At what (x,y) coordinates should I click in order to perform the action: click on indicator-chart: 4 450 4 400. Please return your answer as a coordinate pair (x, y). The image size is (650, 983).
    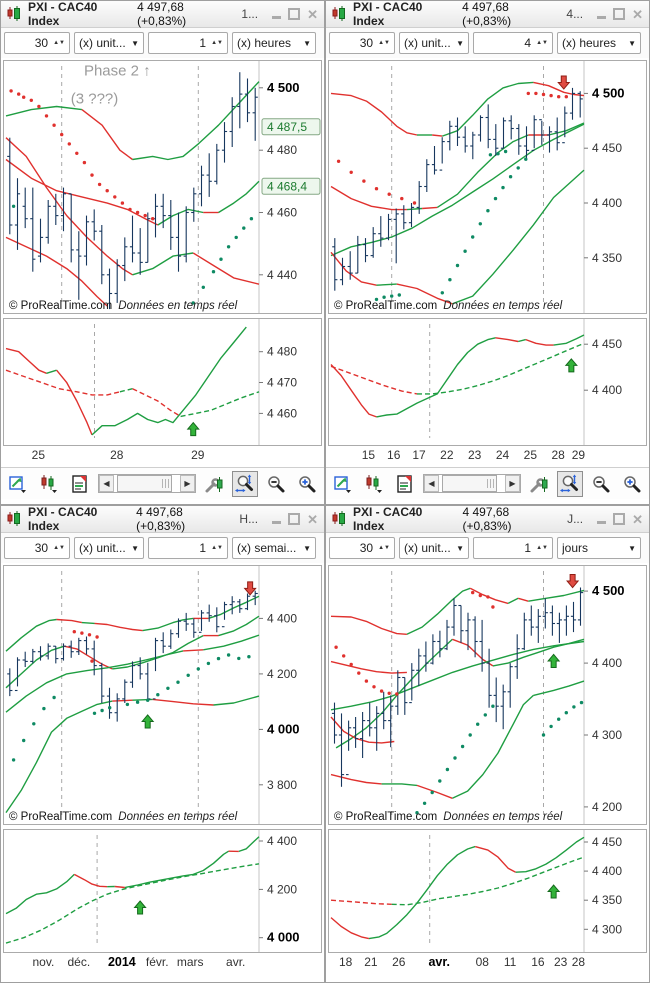
    Looking at the image, I should click on (487, 382).